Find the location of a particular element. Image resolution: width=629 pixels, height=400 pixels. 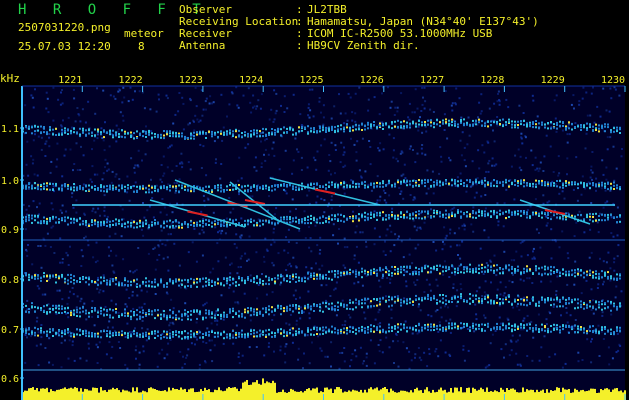

filename: 2507031220.png is located at coordinates (64, 27).